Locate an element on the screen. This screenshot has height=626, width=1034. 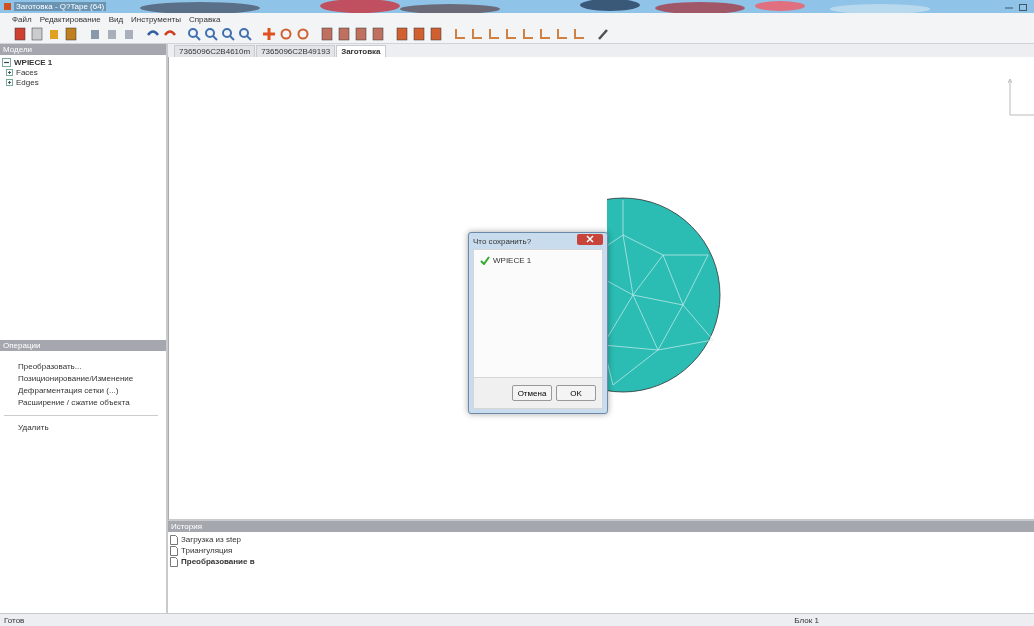
app-icon is located at coordinates (7, 6).